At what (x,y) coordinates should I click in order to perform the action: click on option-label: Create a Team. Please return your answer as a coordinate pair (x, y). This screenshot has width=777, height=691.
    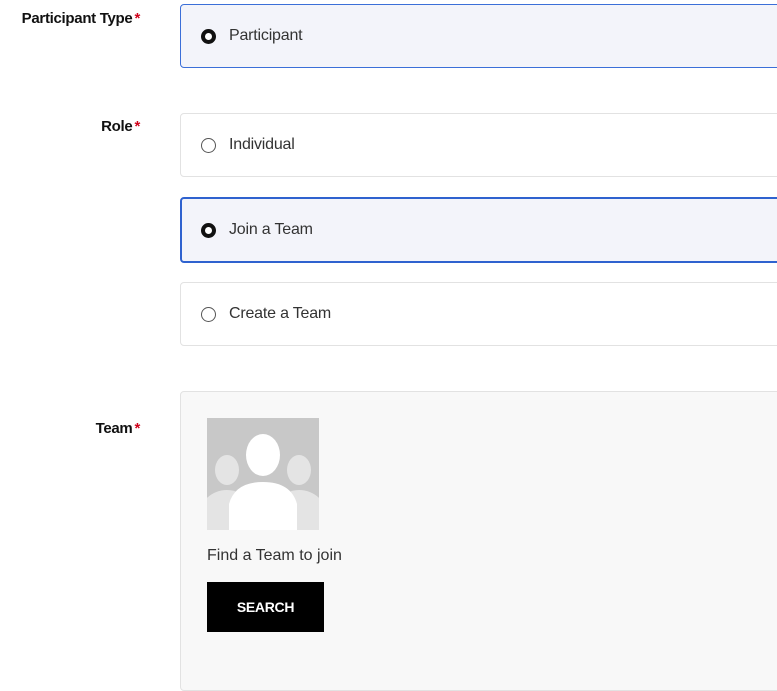
    Looking at the image, I should click on (280, 313).